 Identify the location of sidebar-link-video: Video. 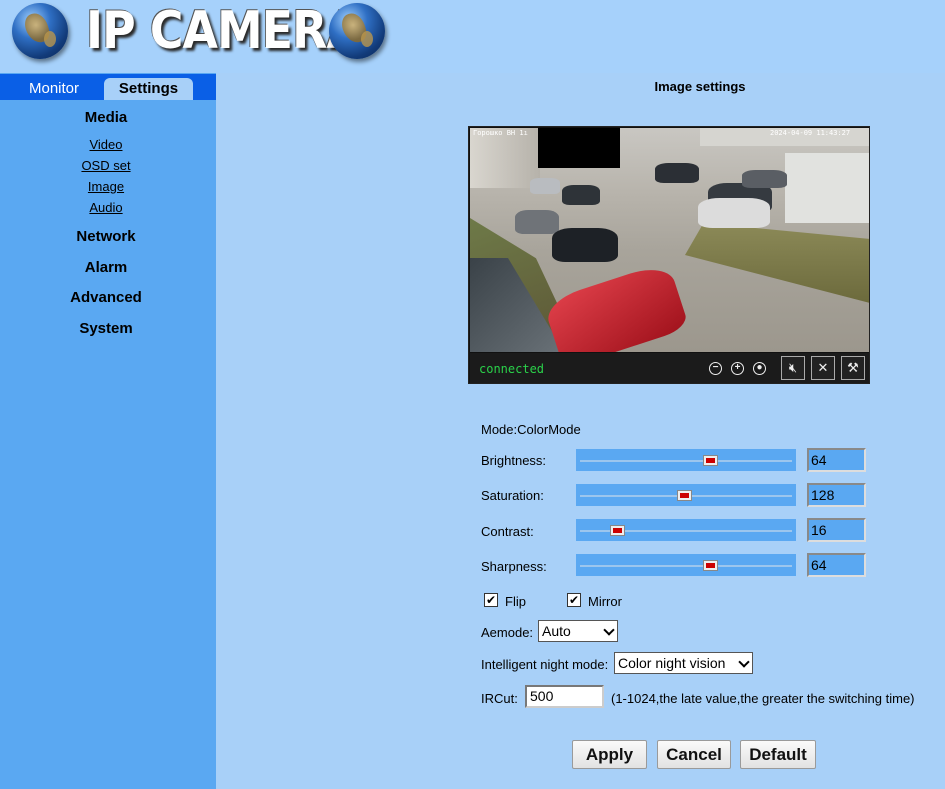
(106, 144).